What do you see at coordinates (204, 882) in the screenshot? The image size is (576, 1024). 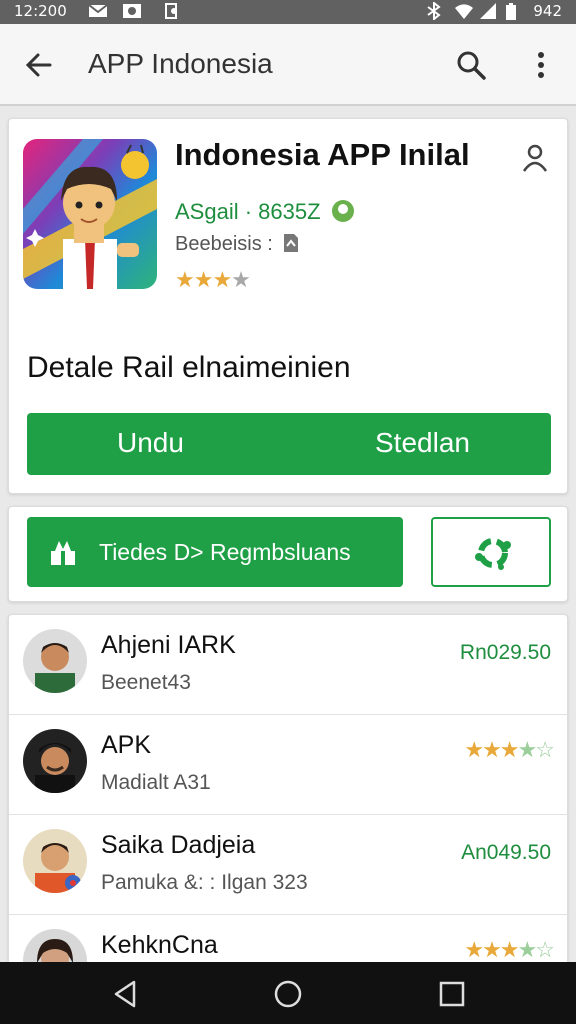 I see `list-item-subtitle: Pamuka &: : Ilgan 323` at bounding box center [204, 882].